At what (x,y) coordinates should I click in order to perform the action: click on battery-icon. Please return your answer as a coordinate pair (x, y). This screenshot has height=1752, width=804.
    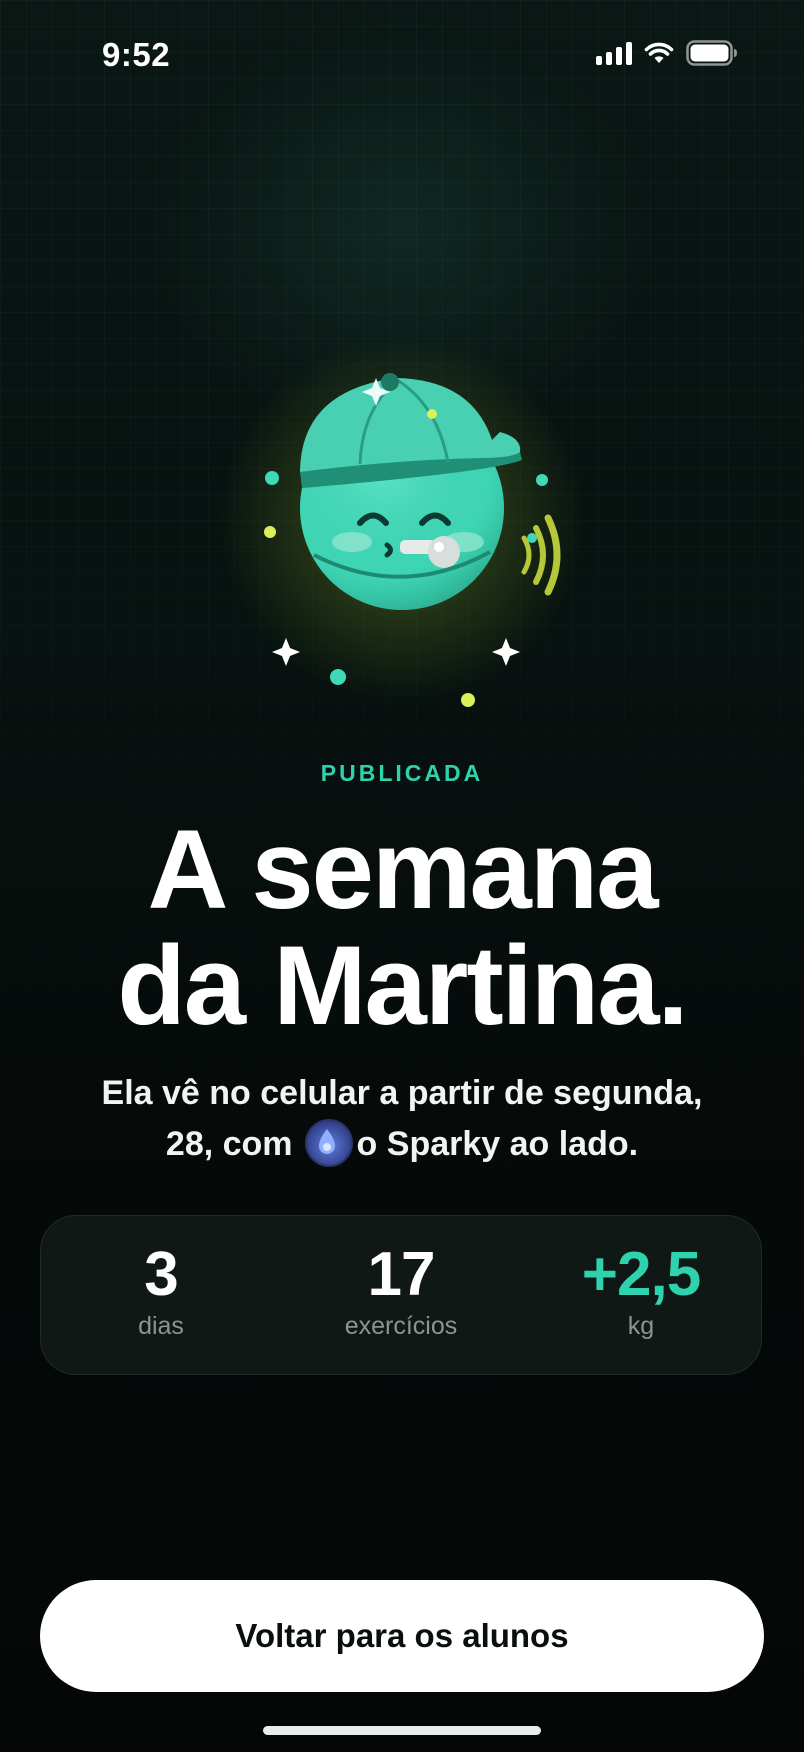
    Looking at the image, I should click on (711, 53).